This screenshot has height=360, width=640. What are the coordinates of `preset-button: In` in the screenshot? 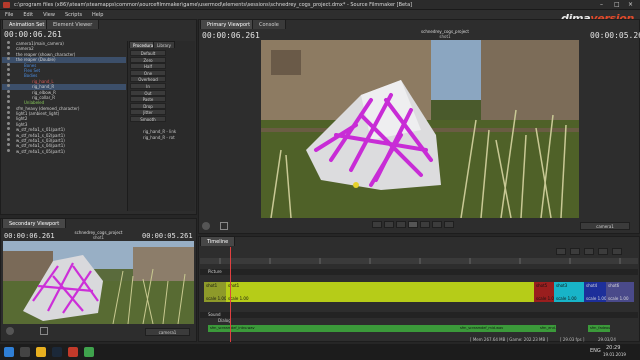 It's located at (148, 86).